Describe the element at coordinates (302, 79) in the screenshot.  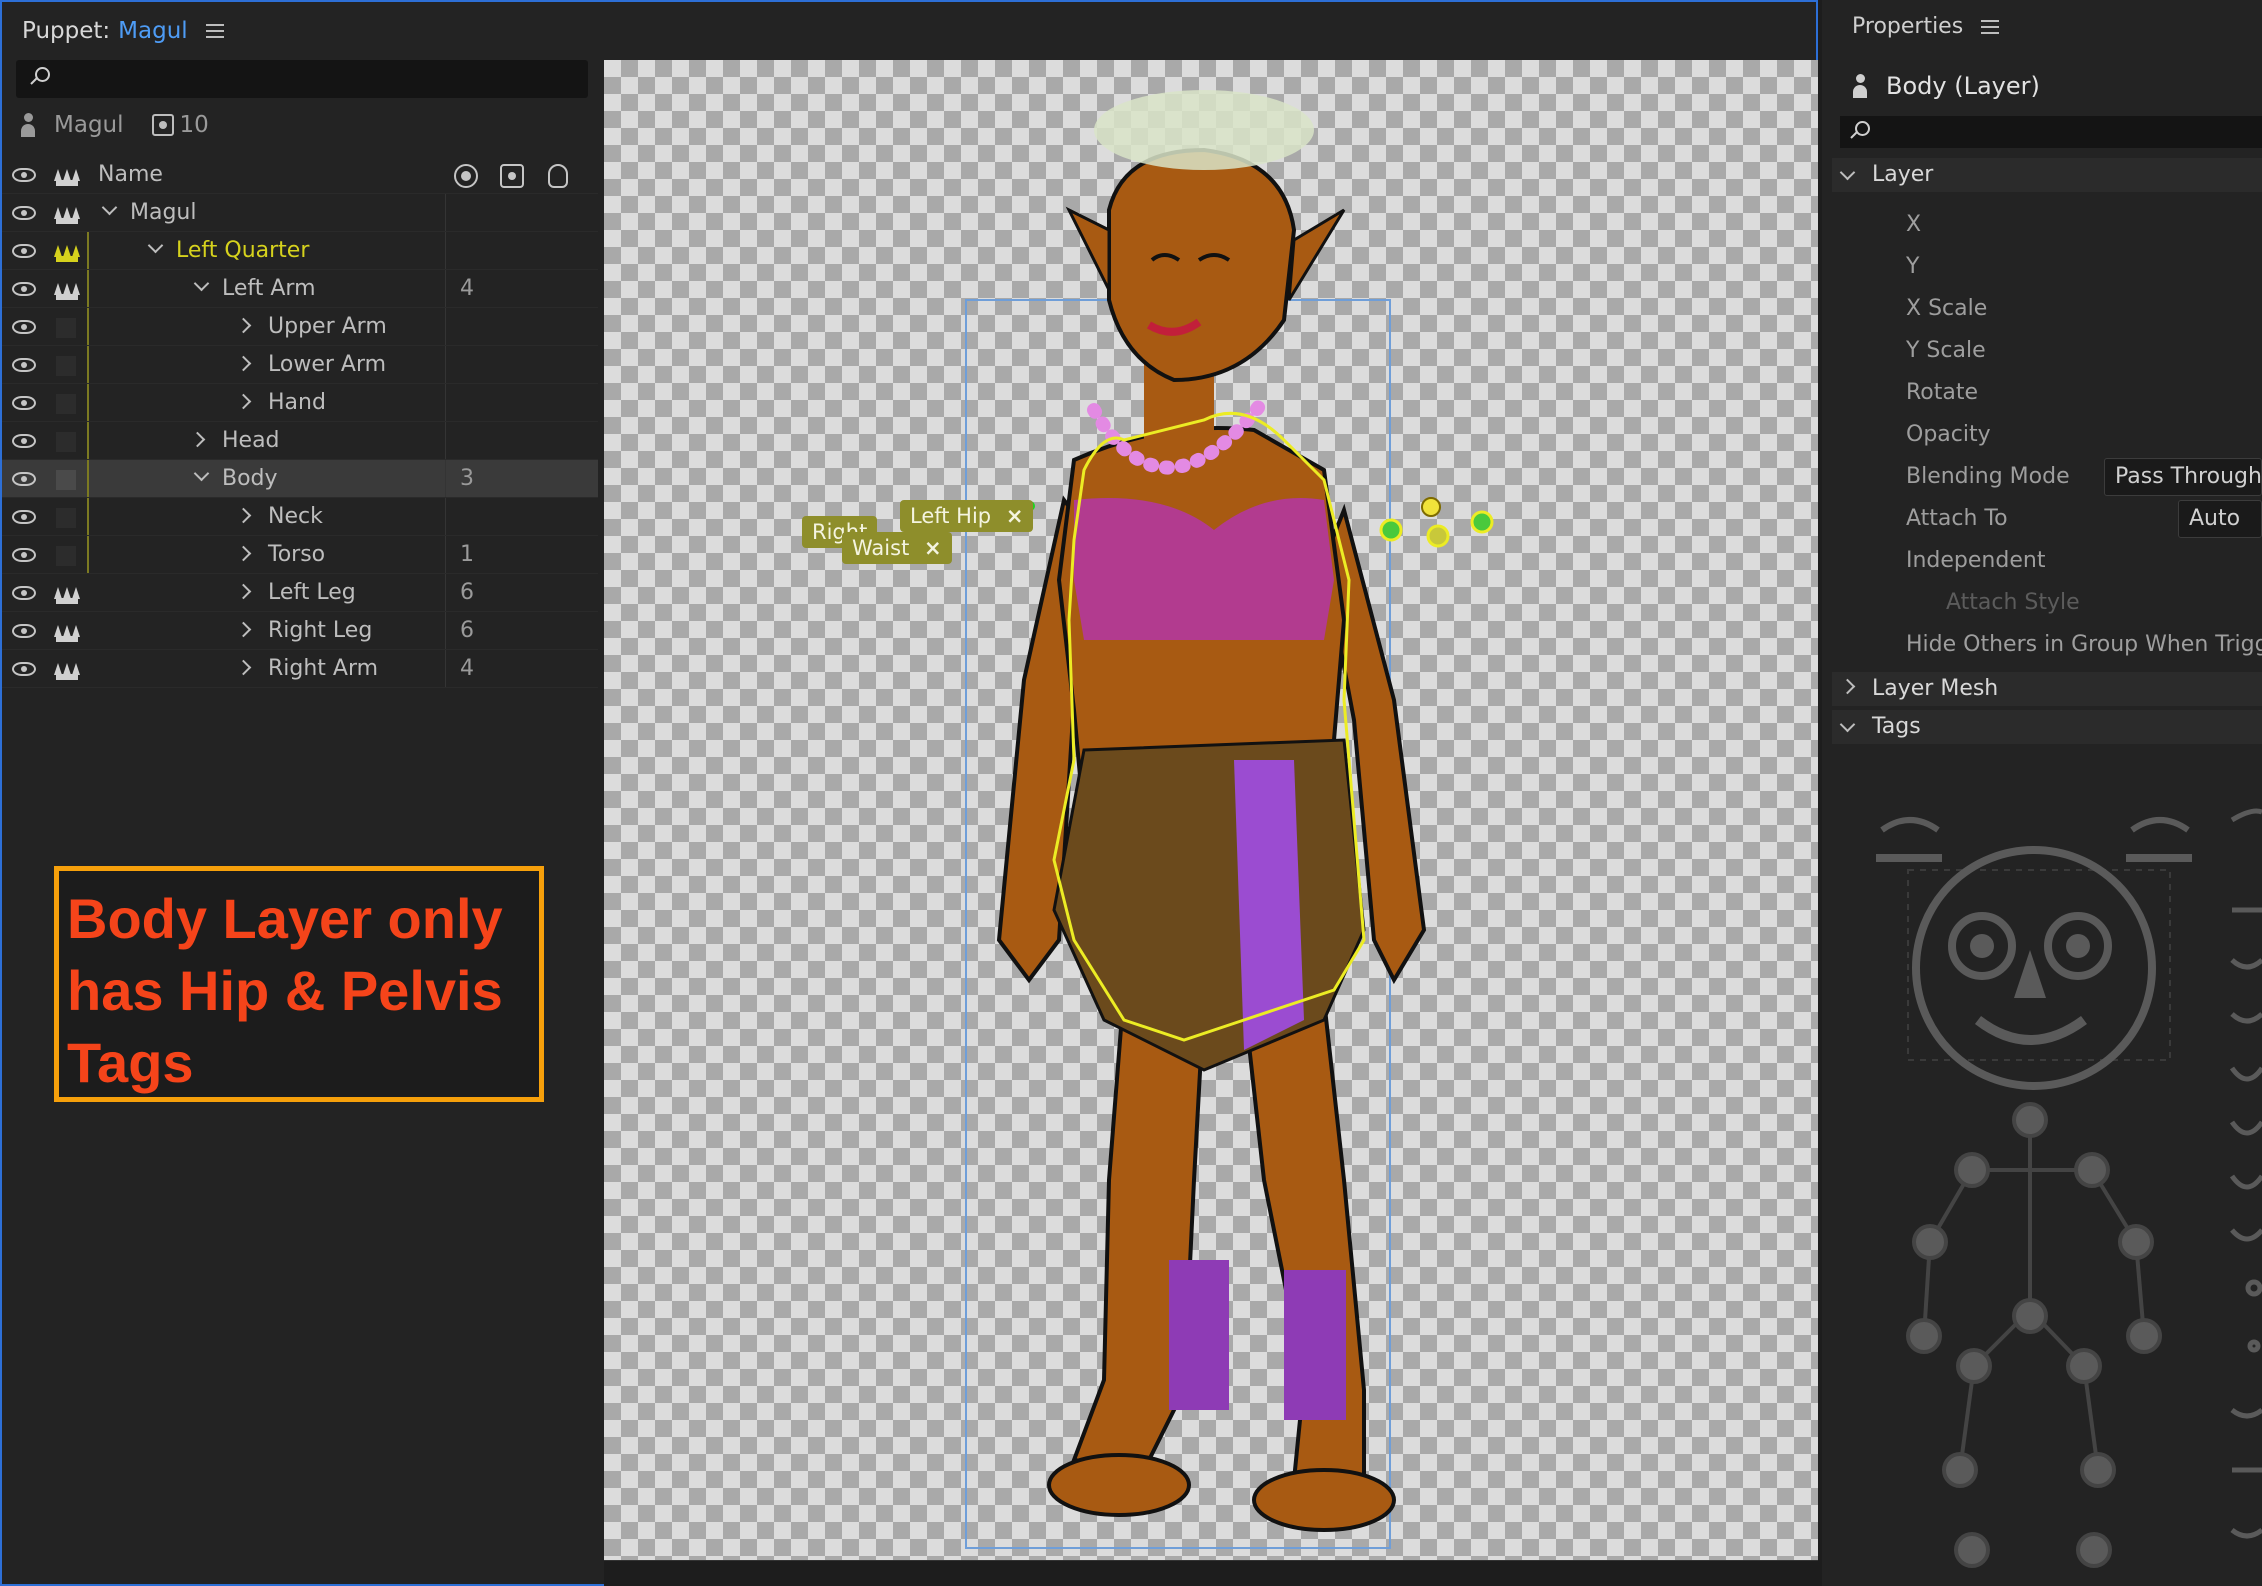
I see `puppet-search-input` at that location.